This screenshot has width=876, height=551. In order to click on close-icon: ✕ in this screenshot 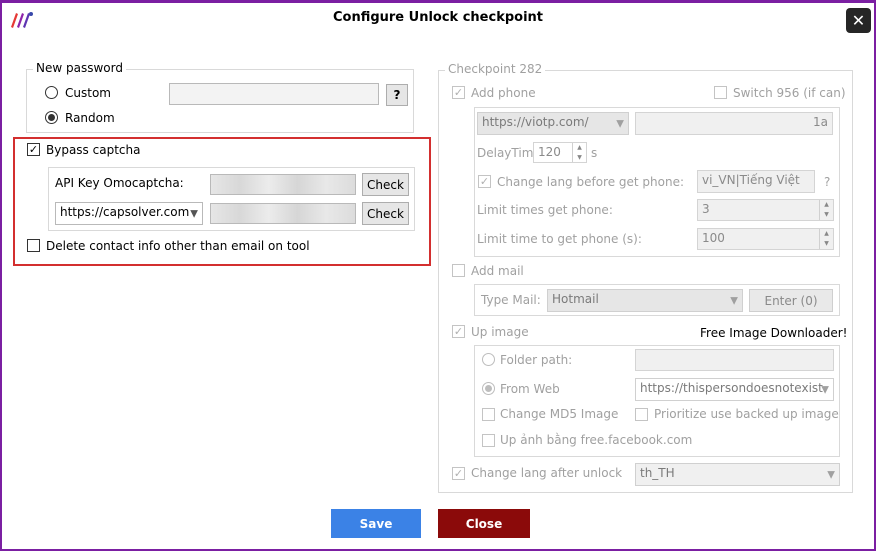, I will do `click(858, 20)`.